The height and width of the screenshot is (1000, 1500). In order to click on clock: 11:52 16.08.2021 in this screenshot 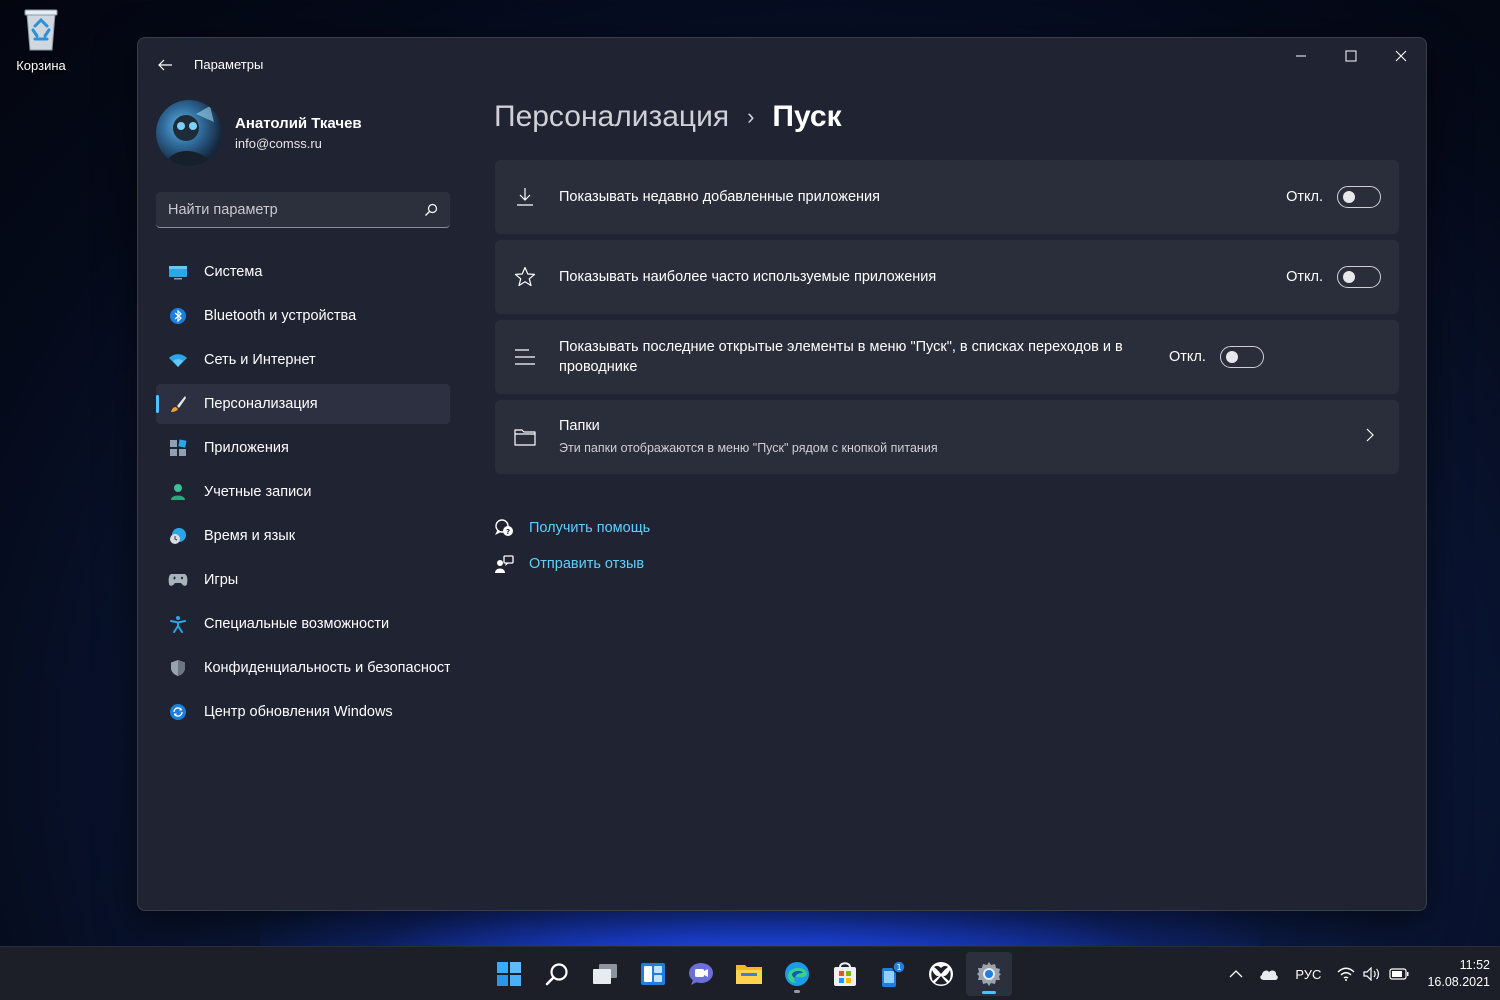, I will do `click(1458, 974)`.